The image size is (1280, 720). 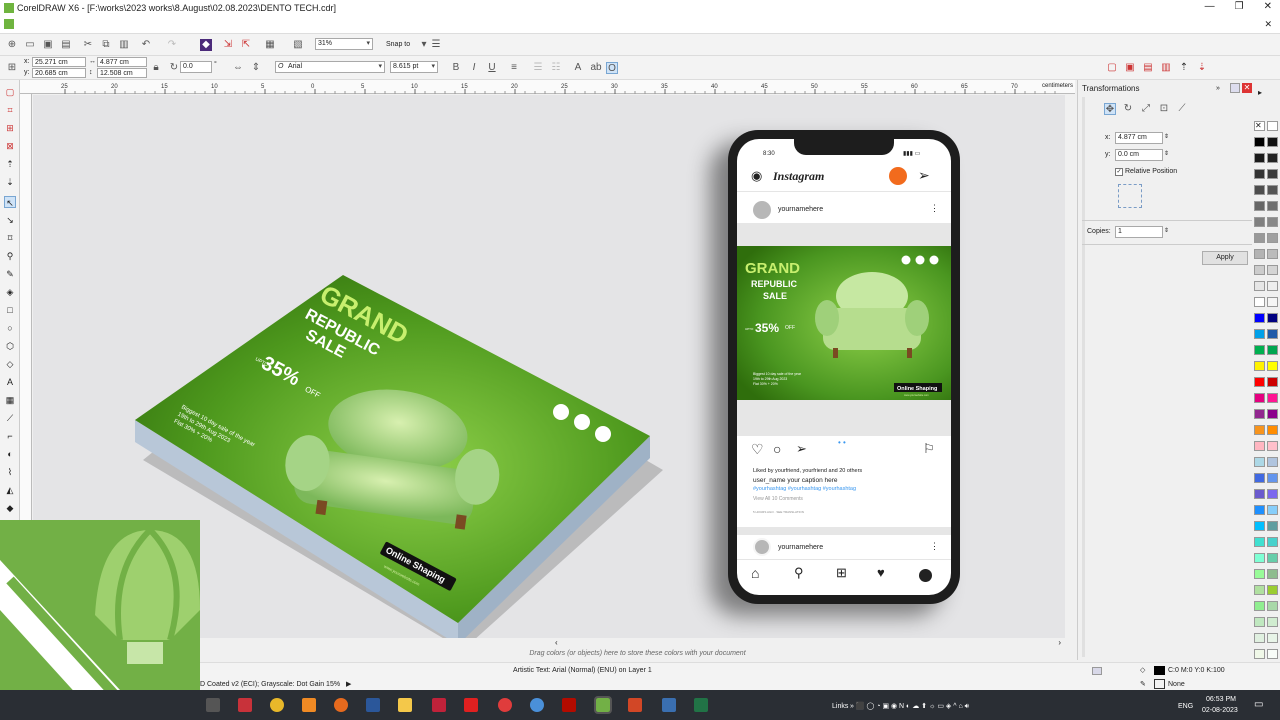 What do you see at coordinates (238, 68) in the screenshot?
I see `mirror-horizontal-icon: ⇔` at bounding box center [238, 68].